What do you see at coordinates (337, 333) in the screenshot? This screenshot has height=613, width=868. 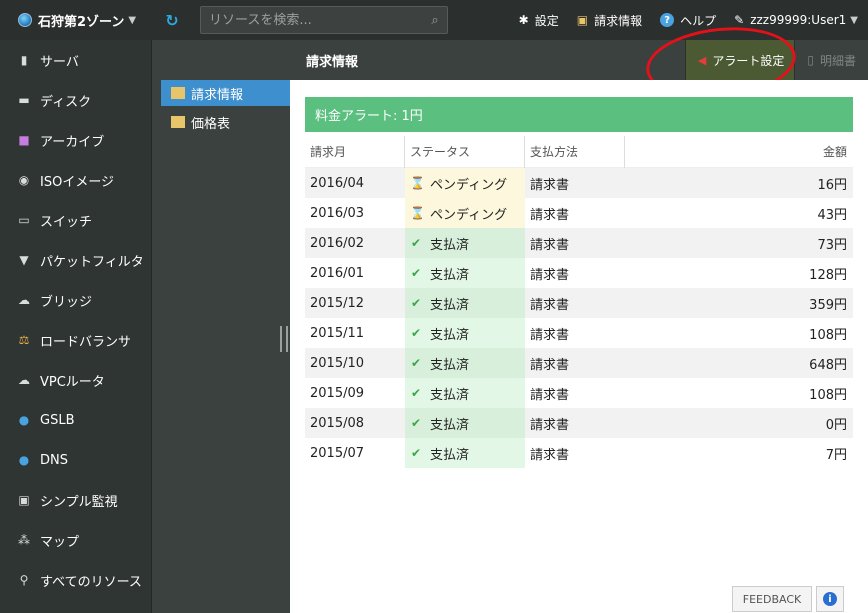 I see `cell-month: 2015/11` at bounding box center [337, 333].